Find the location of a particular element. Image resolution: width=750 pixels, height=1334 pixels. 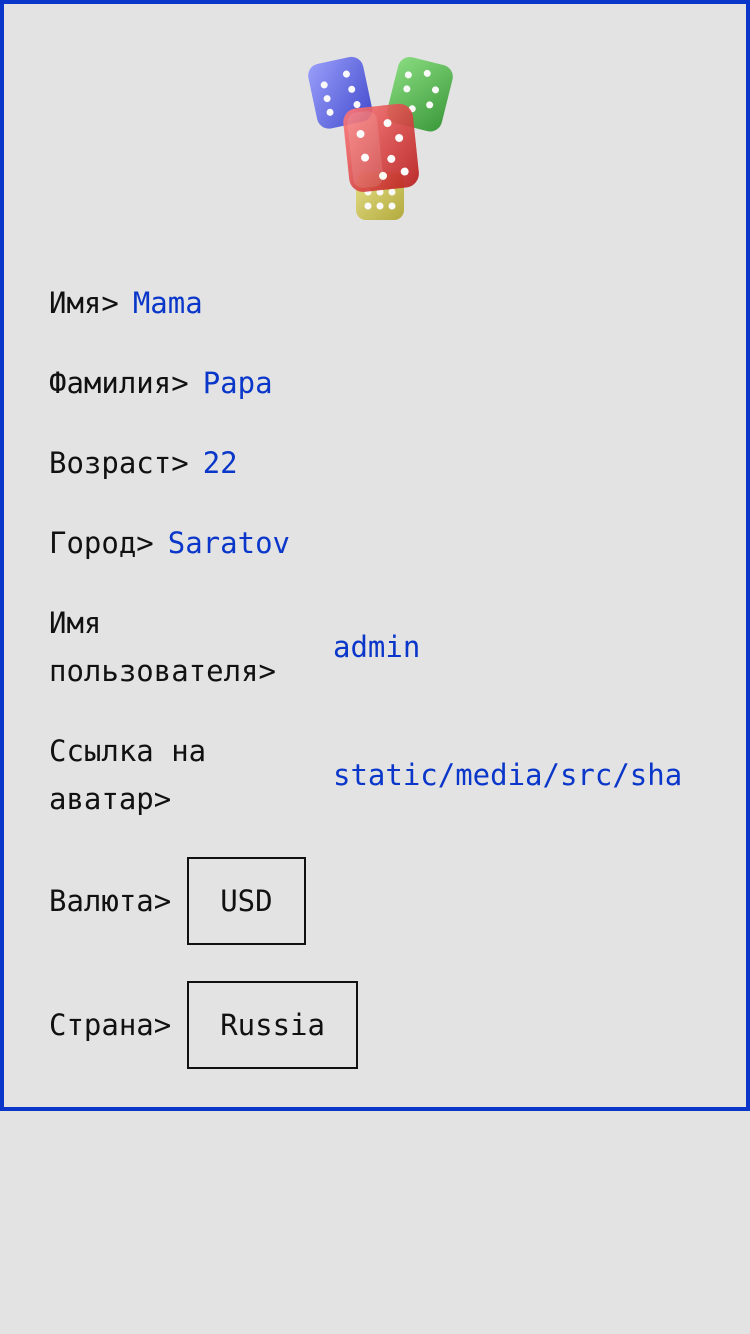

age-value: 22 is located at coordinates (220, 463).